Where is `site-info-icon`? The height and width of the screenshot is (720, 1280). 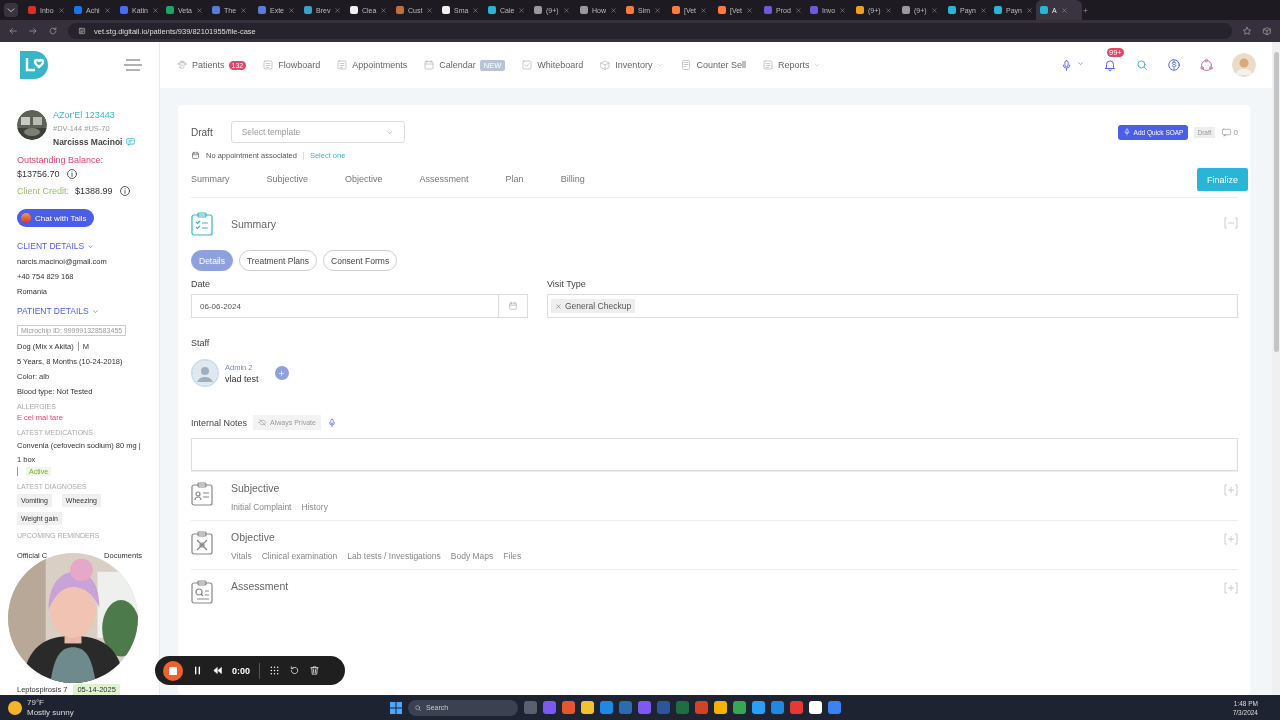
site-info-icon is located at coordinates (82, 31).